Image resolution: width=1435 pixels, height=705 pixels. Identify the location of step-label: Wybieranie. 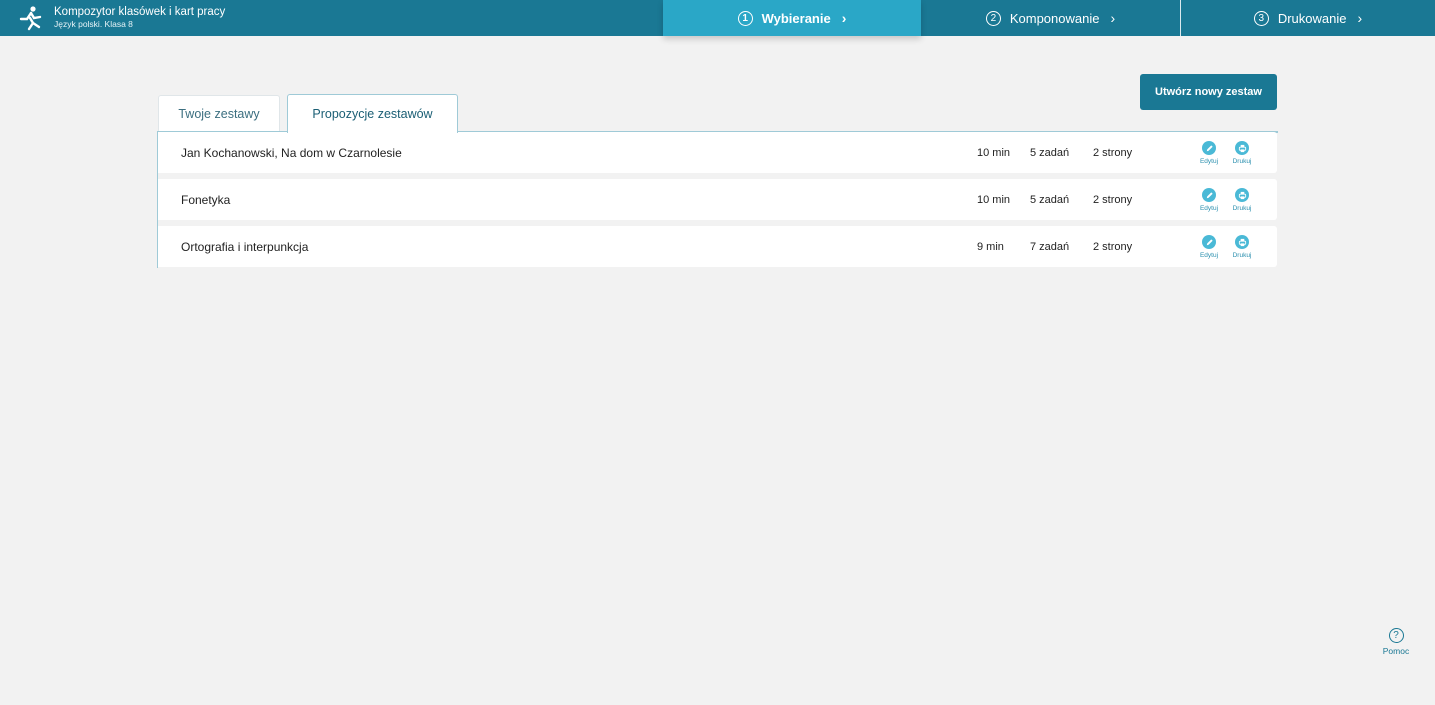
(796, 18).